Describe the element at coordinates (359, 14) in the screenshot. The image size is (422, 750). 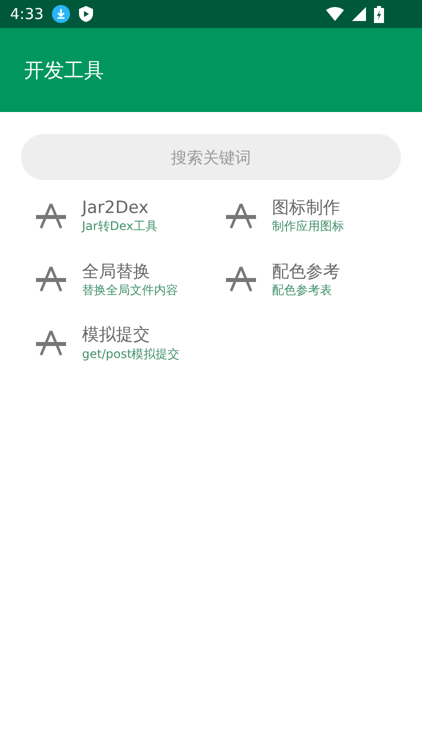
I see `signal-icon` at that location.